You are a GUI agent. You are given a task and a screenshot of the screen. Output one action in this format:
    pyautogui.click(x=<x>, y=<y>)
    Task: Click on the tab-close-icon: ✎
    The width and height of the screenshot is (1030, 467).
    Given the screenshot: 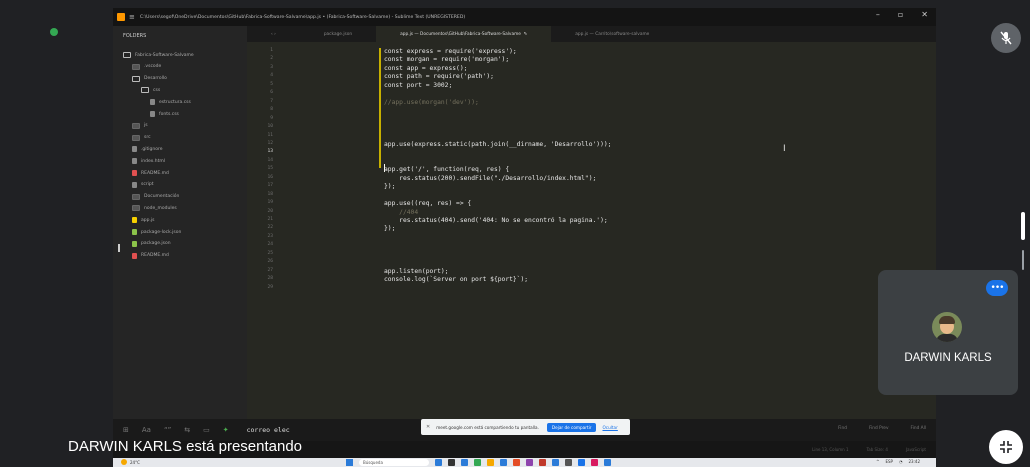 What is the action you would take?
    pyautogui.click(x=526, y=34)
    